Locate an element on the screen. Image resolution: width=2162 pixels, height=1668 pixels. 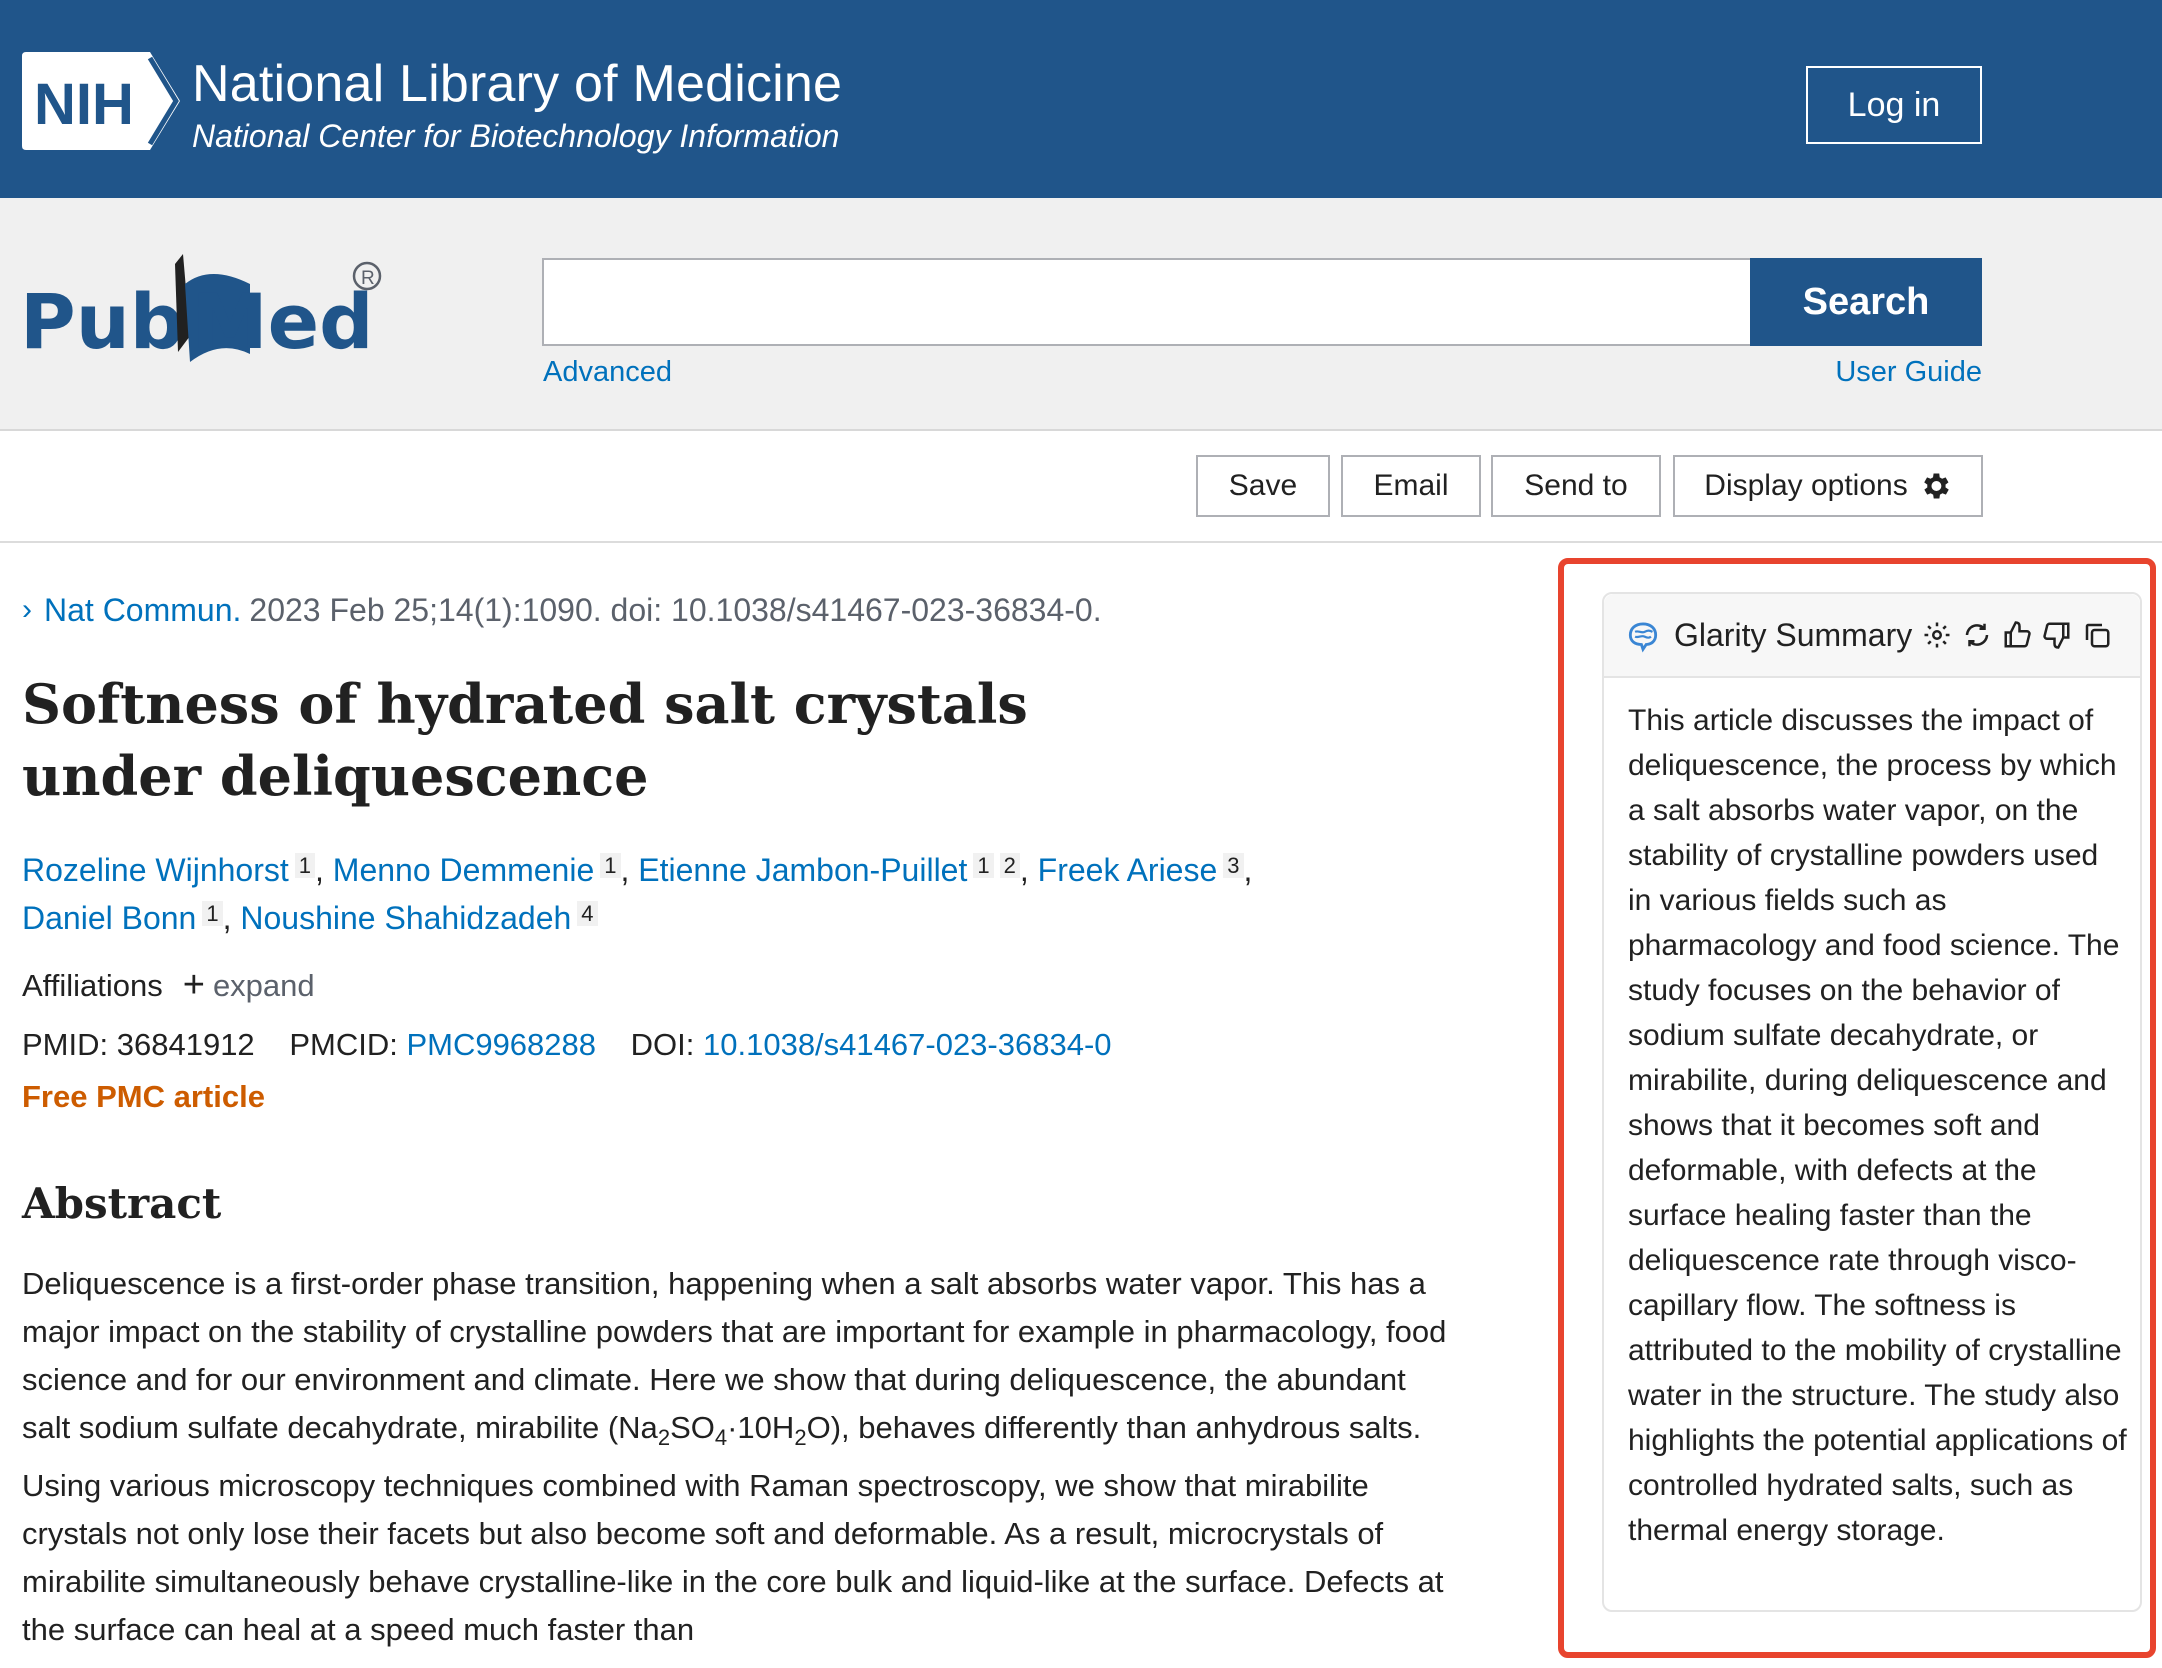
author-link: Noushine Shahidzadeh is located at coordinates (405, 918).